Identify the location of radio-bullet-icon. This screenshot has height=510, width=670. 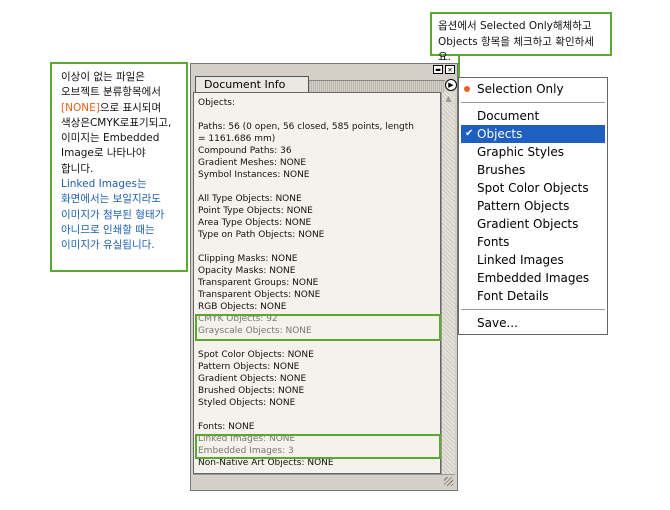
(467, 89).